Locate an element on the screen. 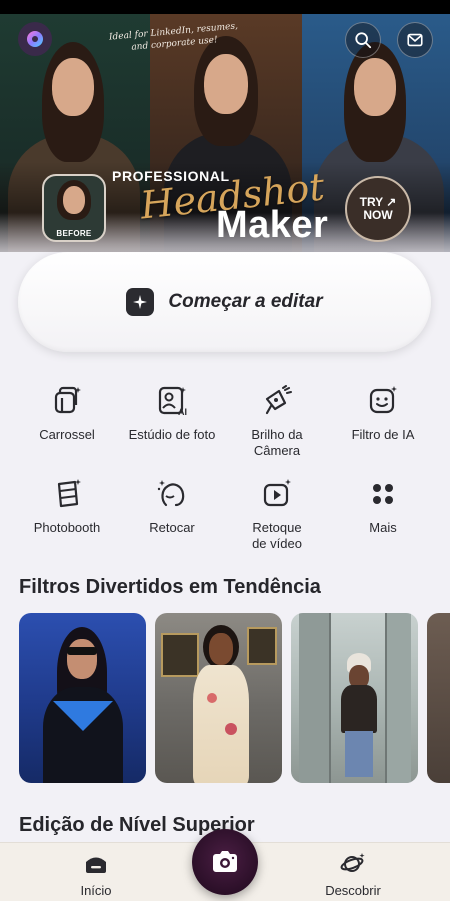  inbox-button is located at coordinates (415, 40).